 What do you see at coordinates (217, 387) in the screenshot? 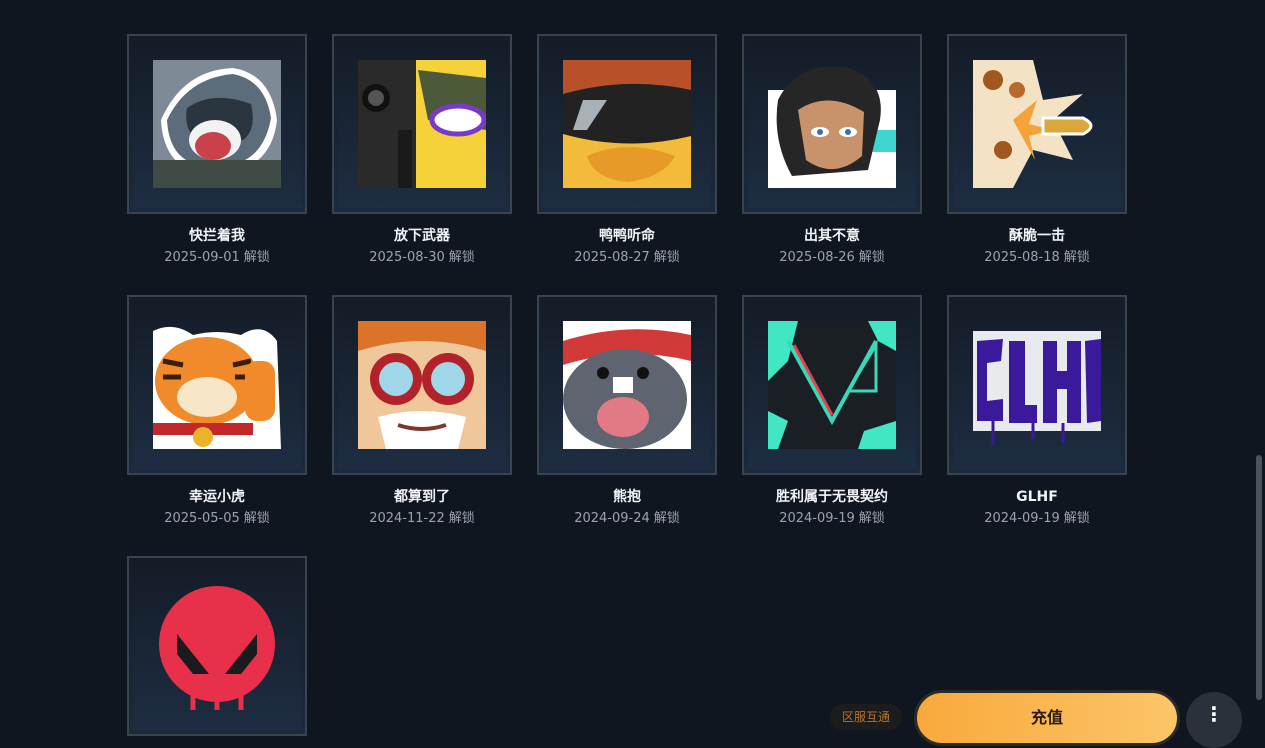
I see `lucky-tiger-icon` at bounding box center [217, 387].